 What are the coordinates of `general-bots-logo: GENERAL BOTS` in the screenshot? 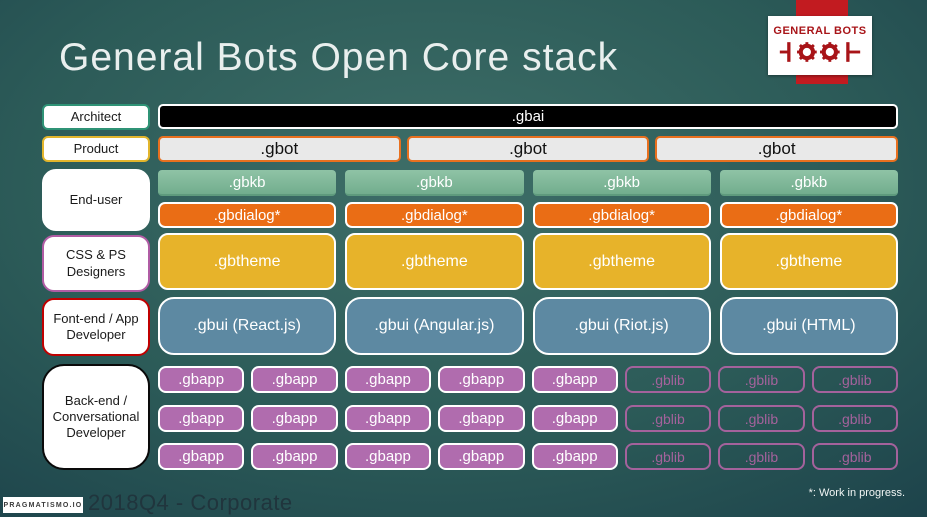 It's located at (820, 45).